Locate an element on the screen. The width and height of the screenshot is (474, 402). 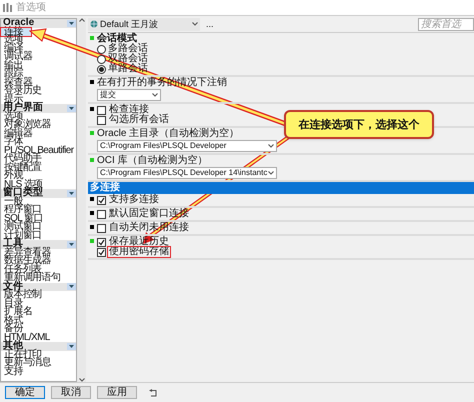
sidebar-item: 按键配置 is located at coordinates (38, 168).